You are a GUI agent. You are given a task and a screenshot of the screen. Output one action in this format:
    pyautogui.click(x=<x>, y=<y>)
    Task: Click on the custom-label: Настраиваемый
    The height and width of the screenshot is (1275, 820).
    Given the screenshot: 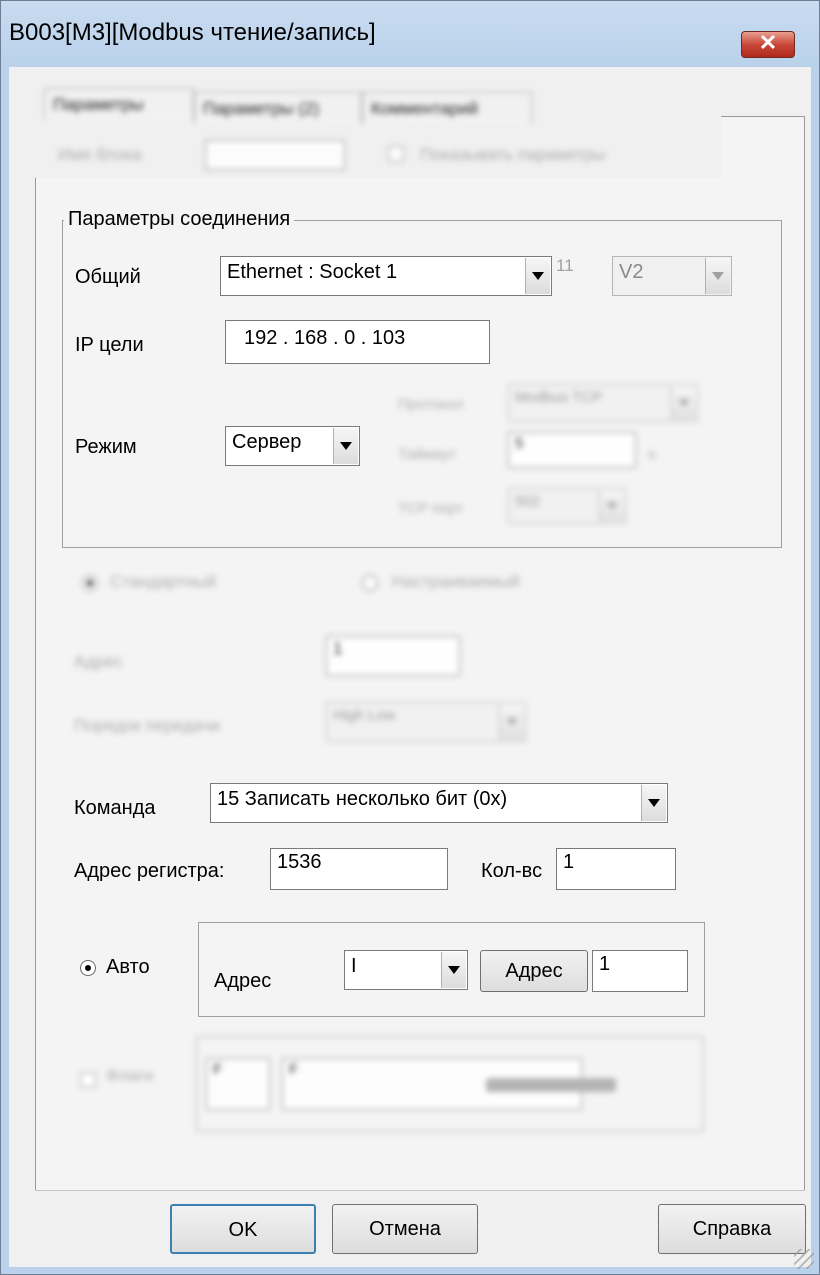 What is the action you would take?
    pyautogui.click(x=456, y=581)
    